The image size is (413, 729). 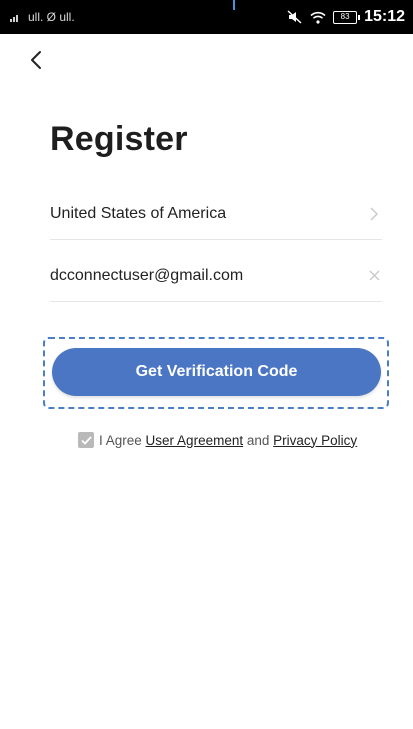 I want to click on signal-indicators: ull. Ø ull., so click(x=42, y=17).